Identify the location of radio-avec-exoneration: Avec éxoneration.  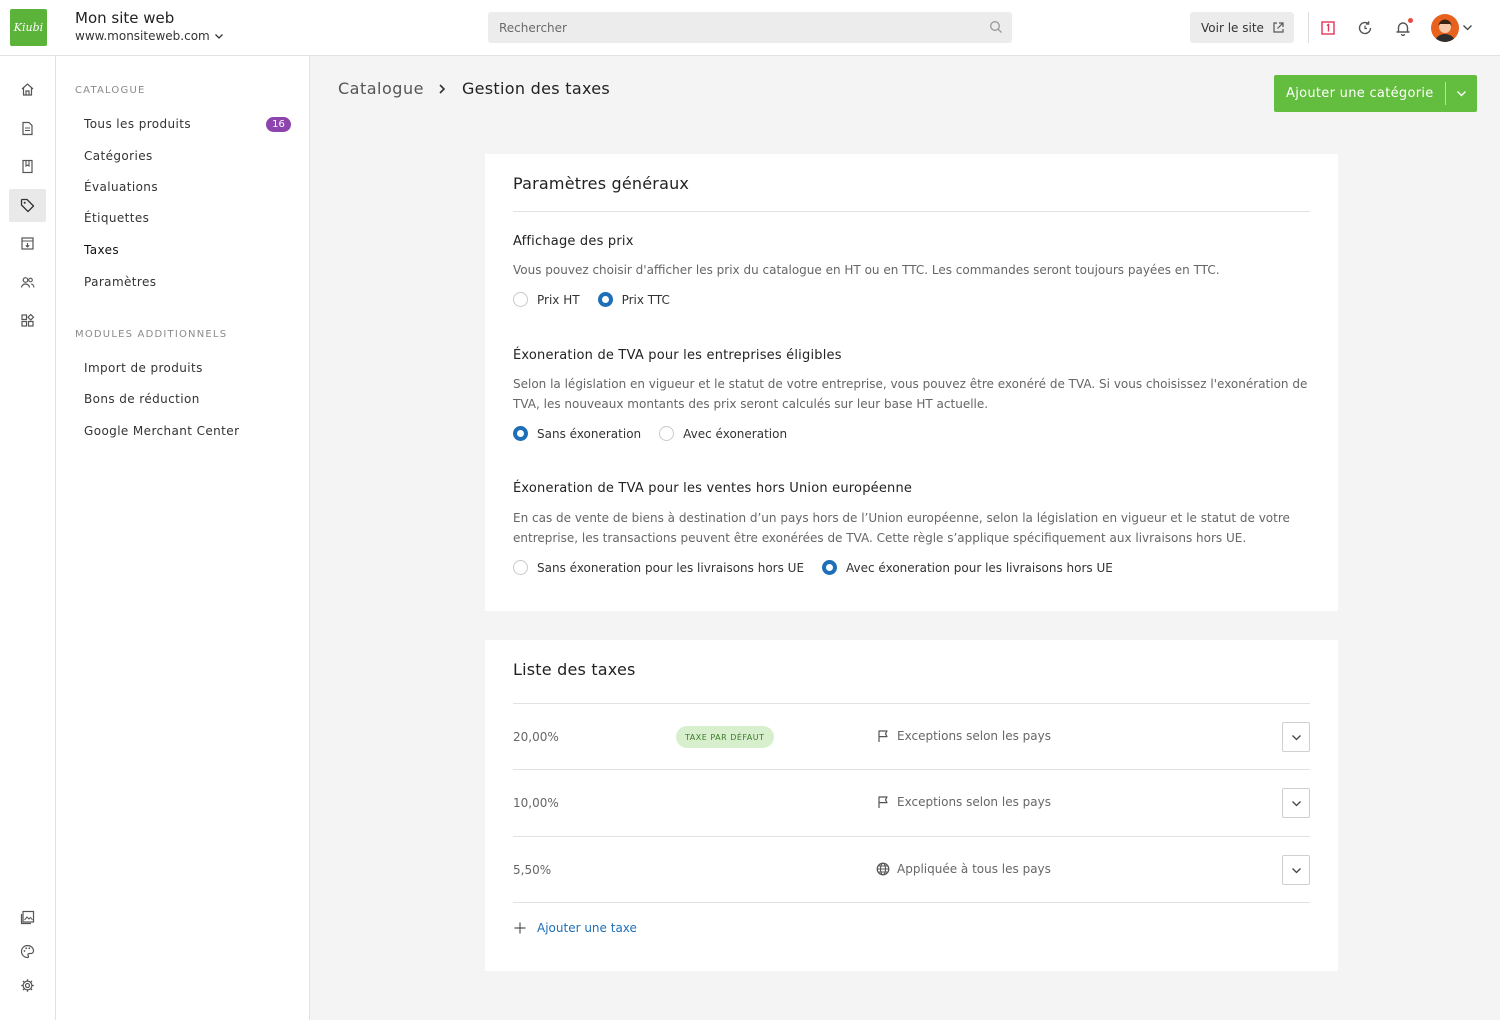
(723, 433).